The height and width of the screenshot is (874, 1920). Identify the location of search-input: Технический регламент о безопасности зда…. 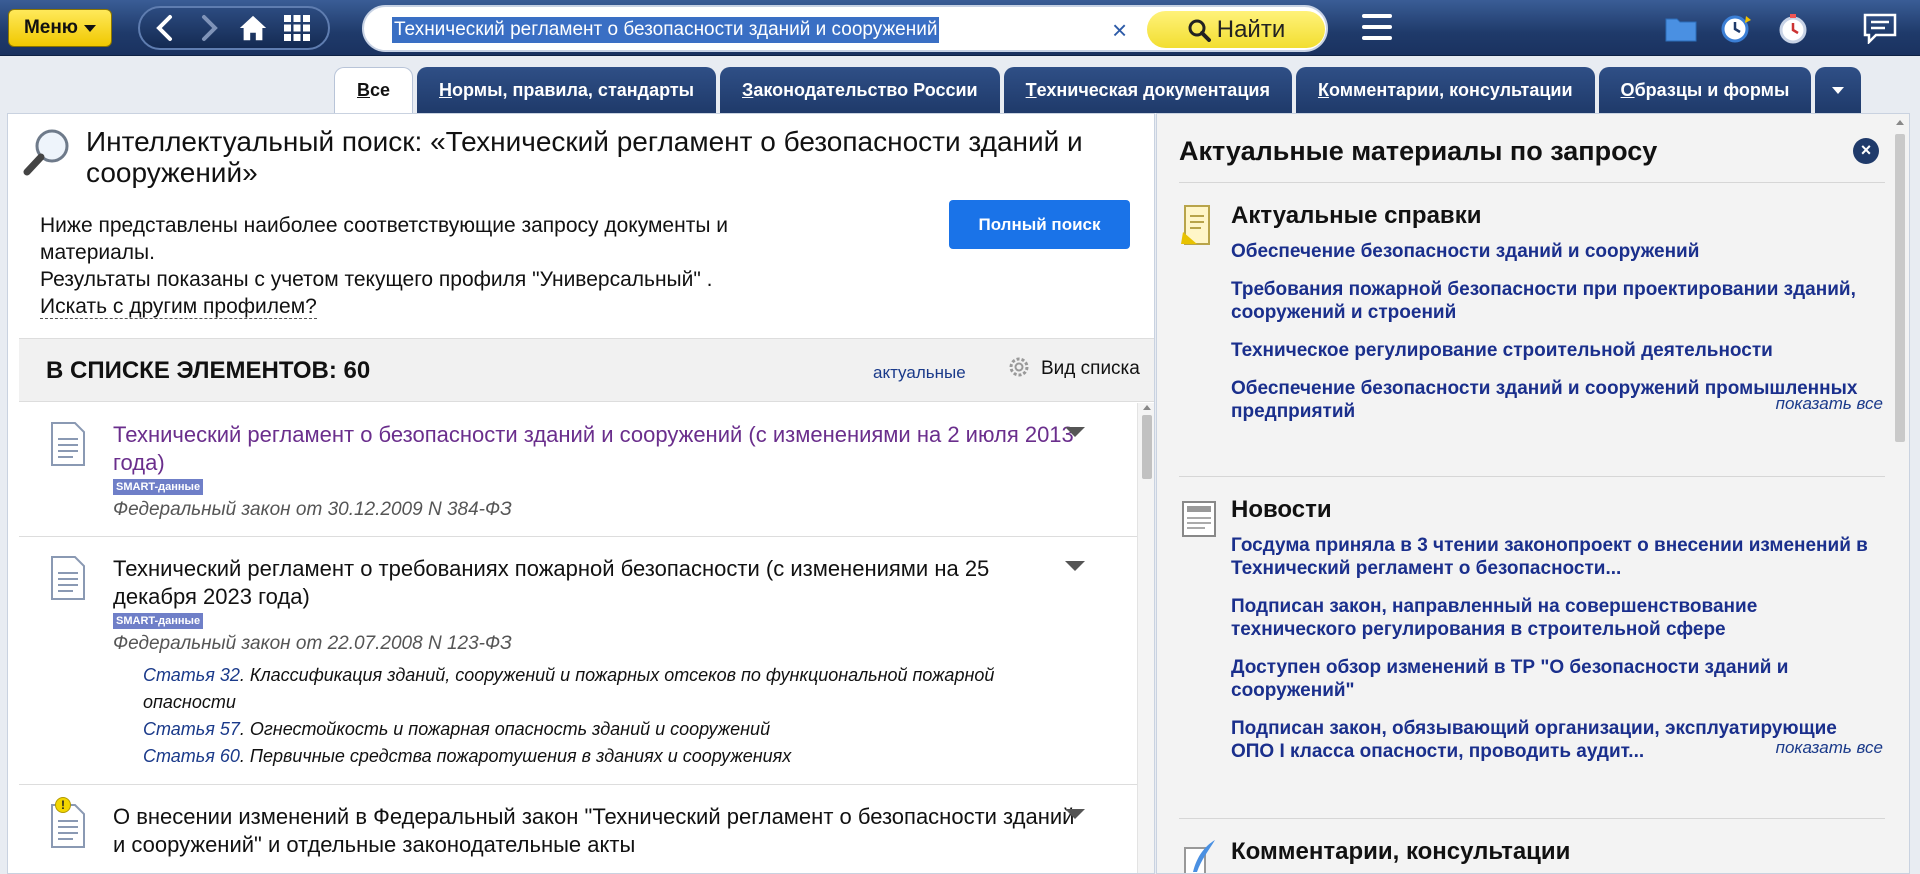
(845, 28).